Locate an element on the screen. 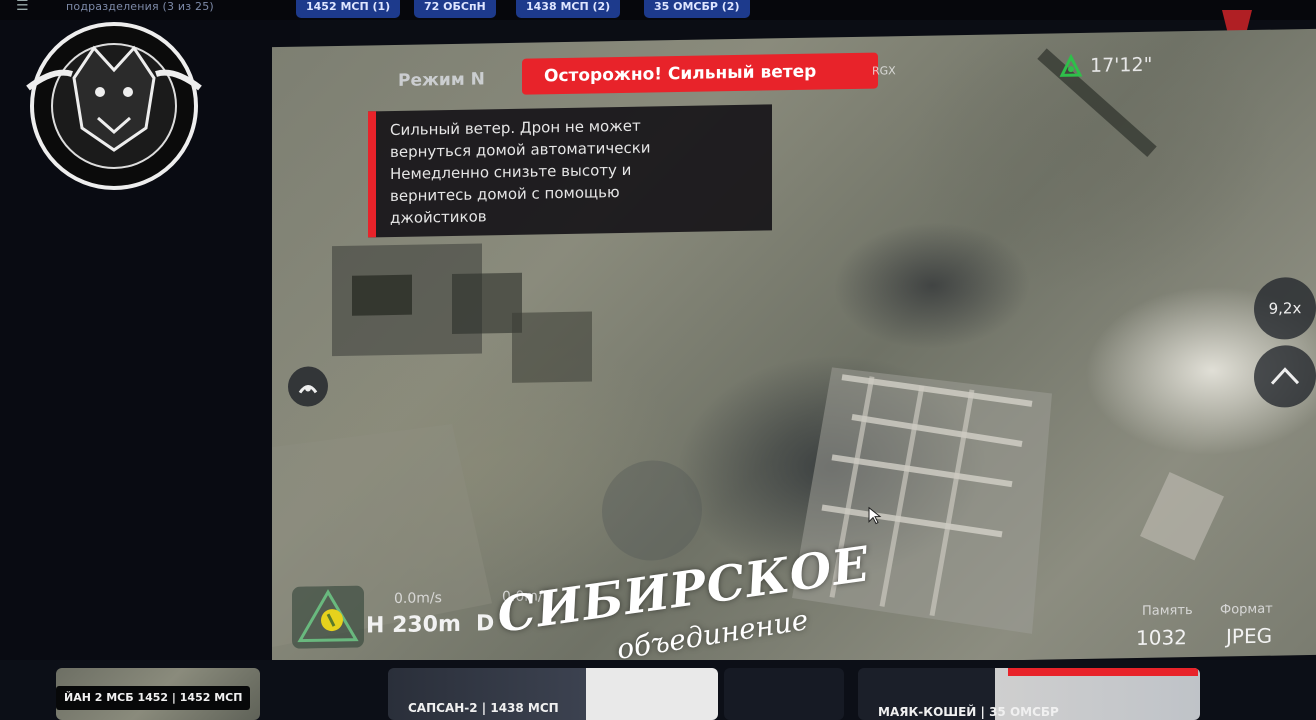 The width and height of the screenshot is (1316, 720). stream-thumb-label: МАЯК-КОШЕЙ | 35 ОМСБР is located at coordinates (968, 712).